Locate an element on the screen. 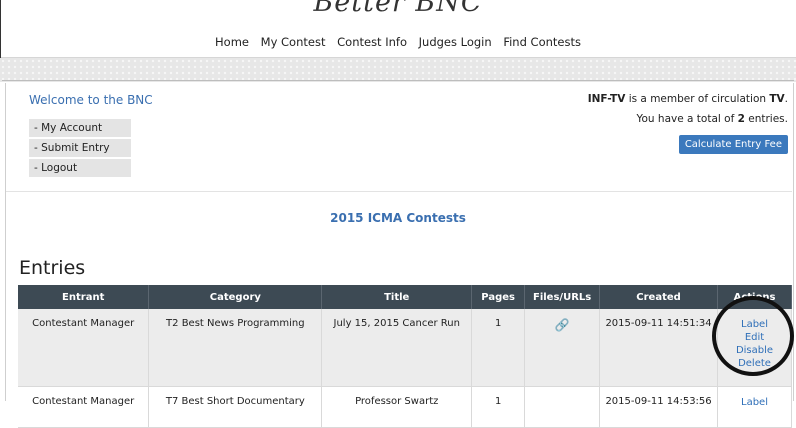  welcome-text: Welcome to the BNC is located at coordinates (91, 100).